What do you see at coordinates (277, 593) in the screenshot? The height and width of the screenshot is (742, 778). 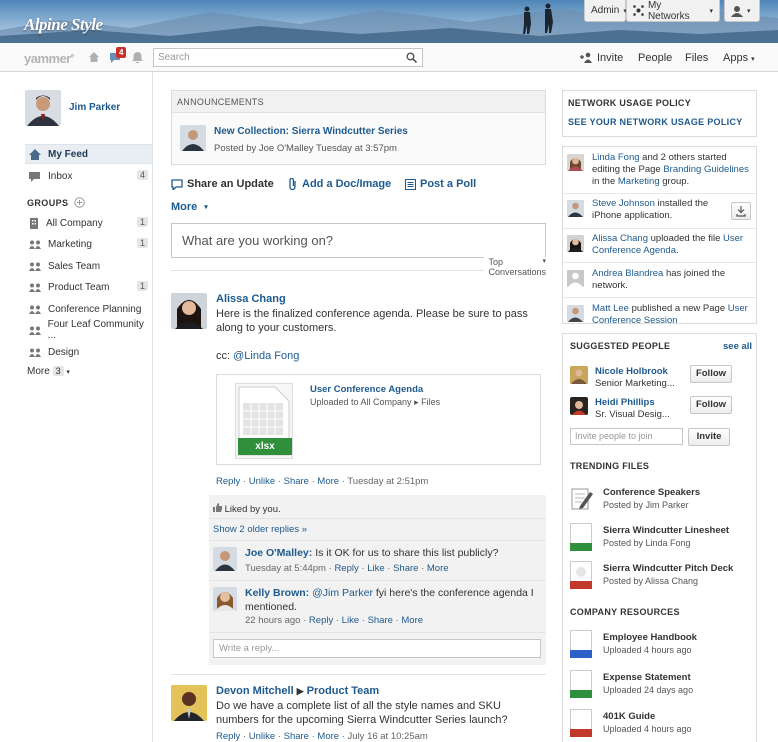 I see `reply-author-link: Kelly Brown:` at bounding box center [277, 593].